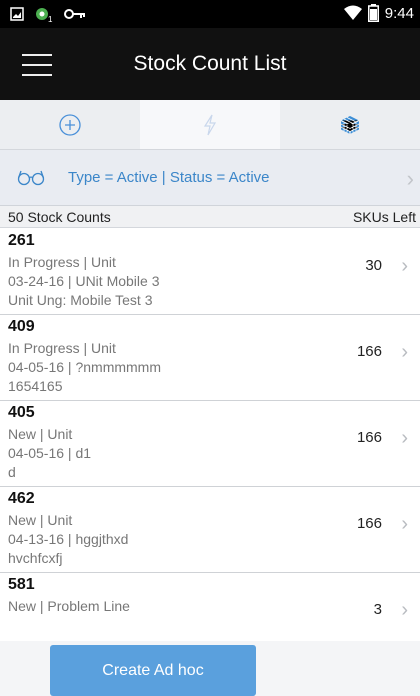 The height and width of the screenshot is (696, 420). I want to click on stock-count-date-description: 03-24-16 | UNit Mobile 3, so click(84, 281).